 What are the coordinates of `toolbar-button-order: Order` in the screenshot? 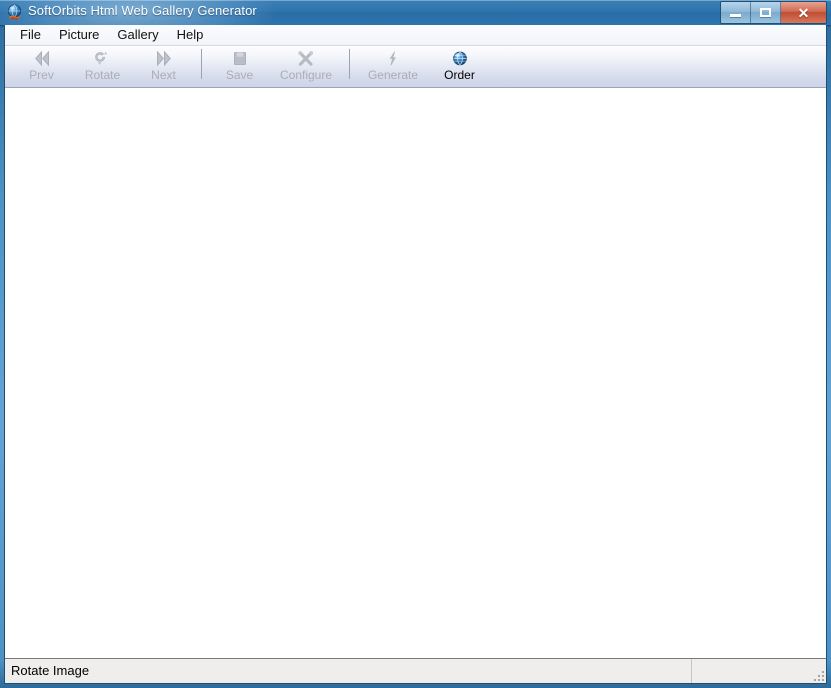 It's located at (459, 66).